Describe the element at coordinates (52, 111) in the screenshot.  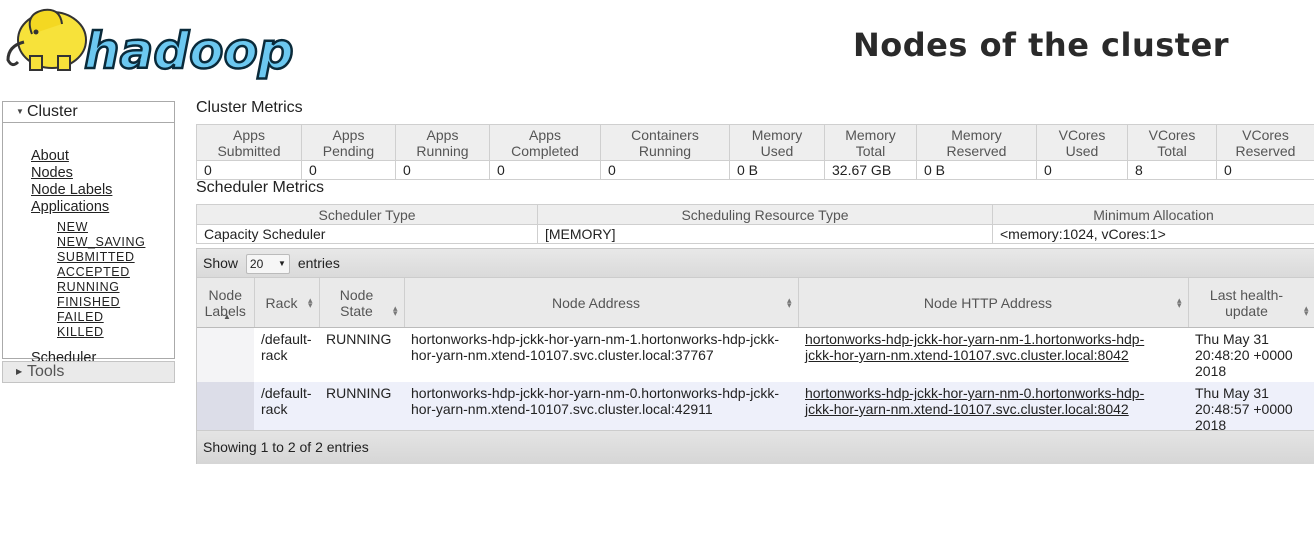
I see `cluster-label: Cluster` at that location.